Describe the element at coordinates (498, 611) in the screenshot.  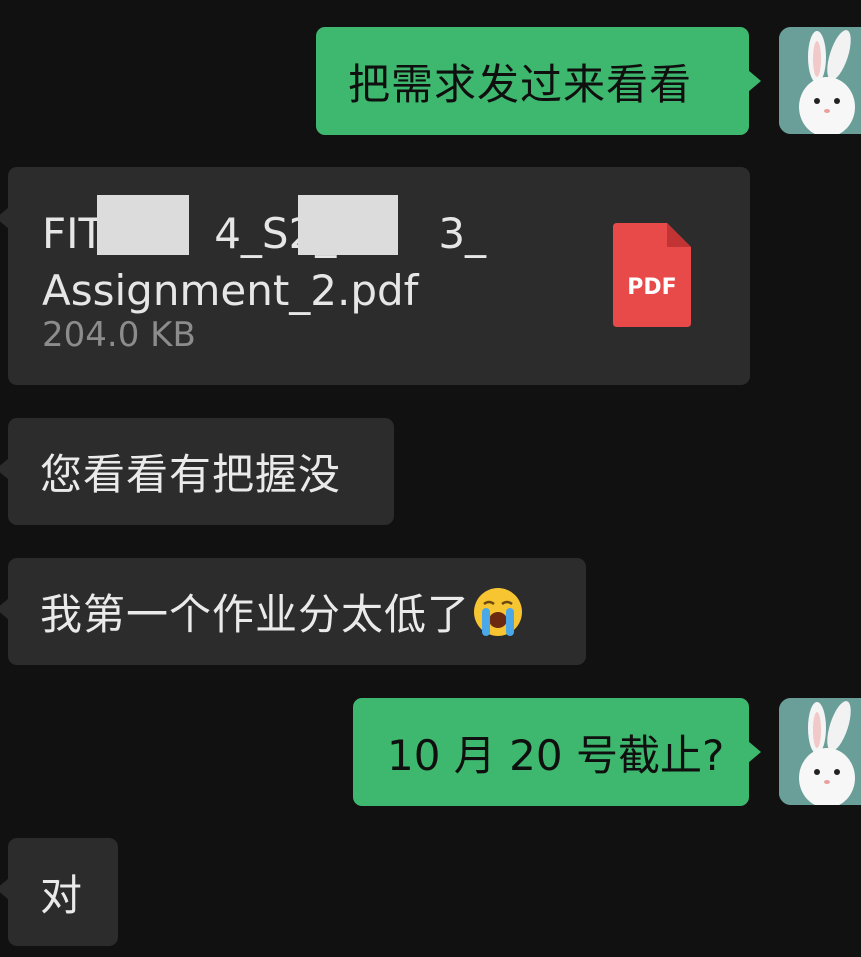
I see `loudly-crying-face-icon` at that location.